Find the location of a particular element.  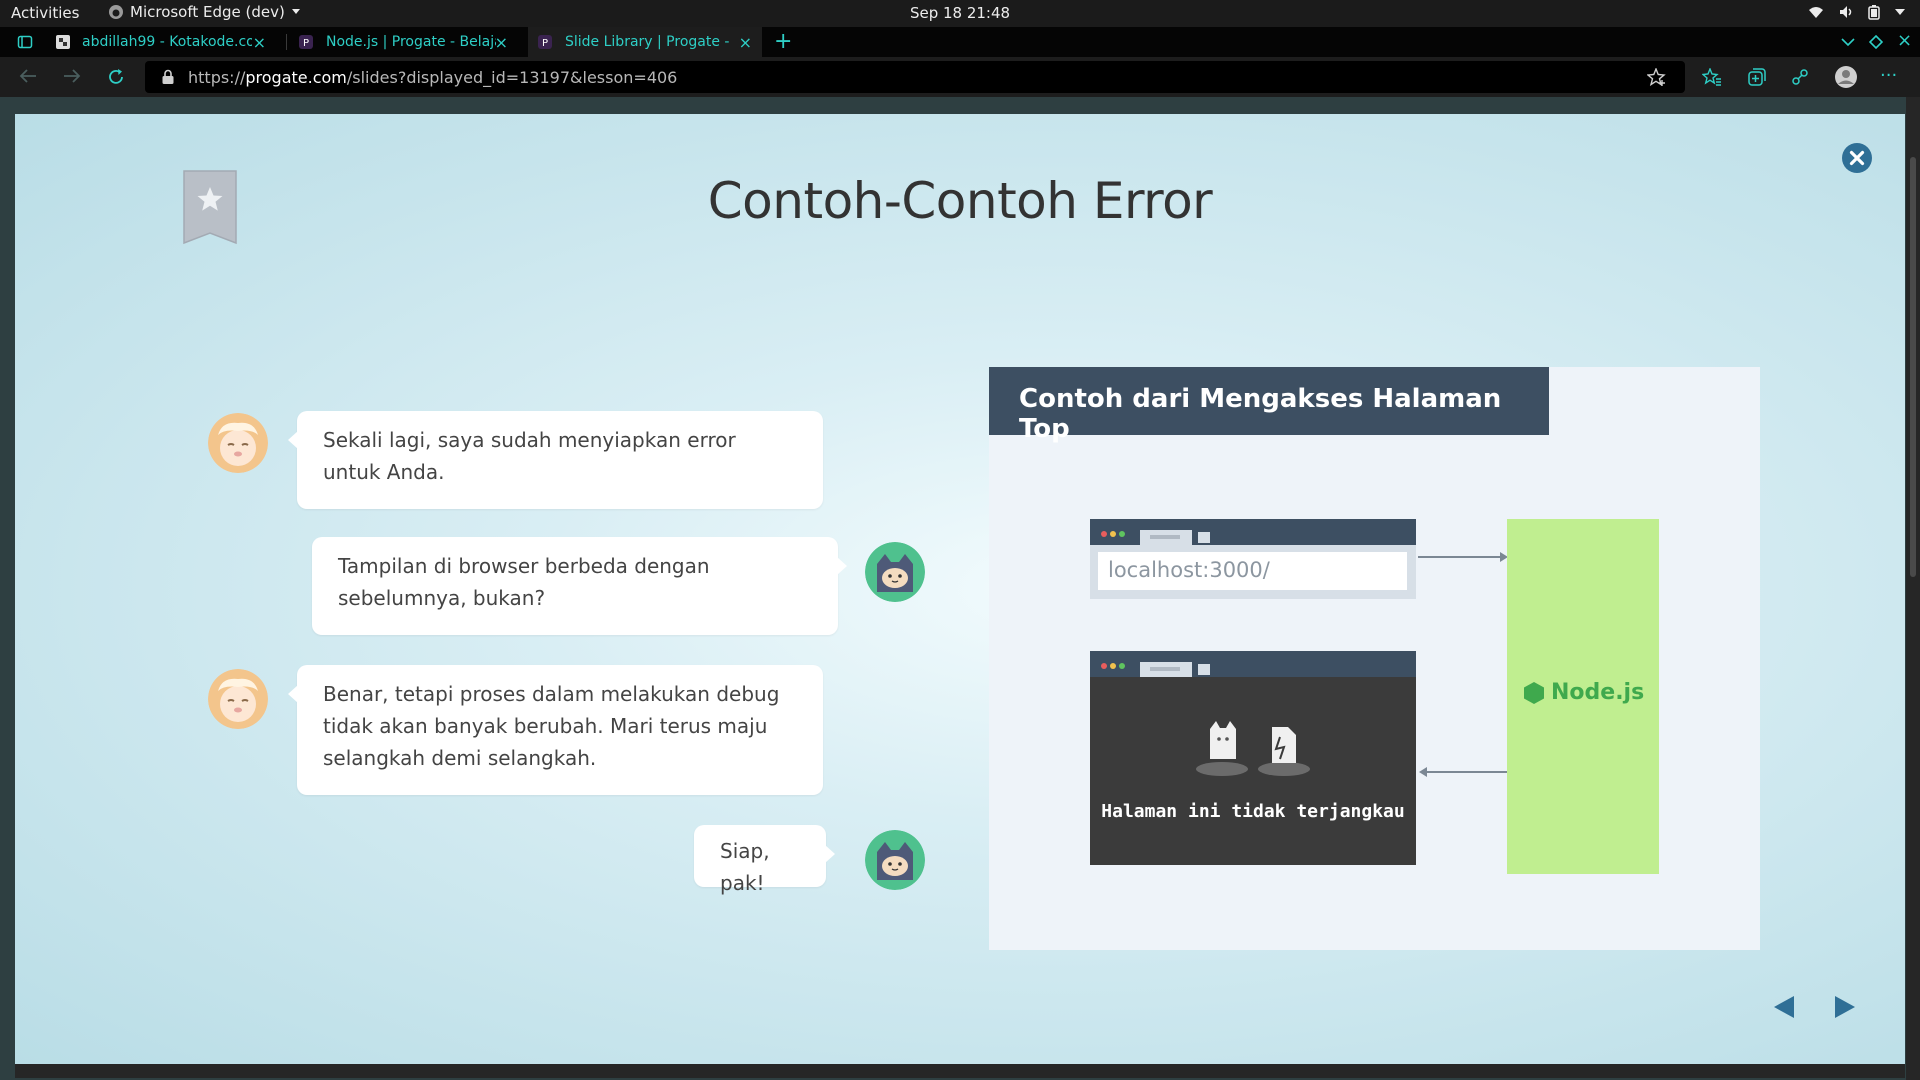

slide-title: Contoh-Contoh Error is located at coordinates (960, 201).